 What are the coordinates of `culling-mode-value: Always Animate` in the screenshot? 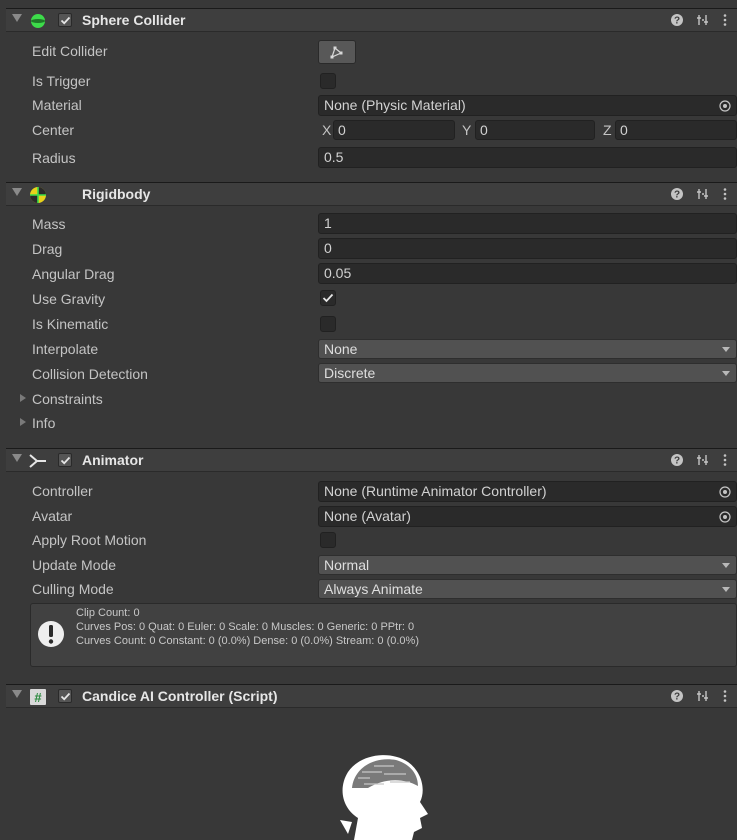 It's located at (373, 589).